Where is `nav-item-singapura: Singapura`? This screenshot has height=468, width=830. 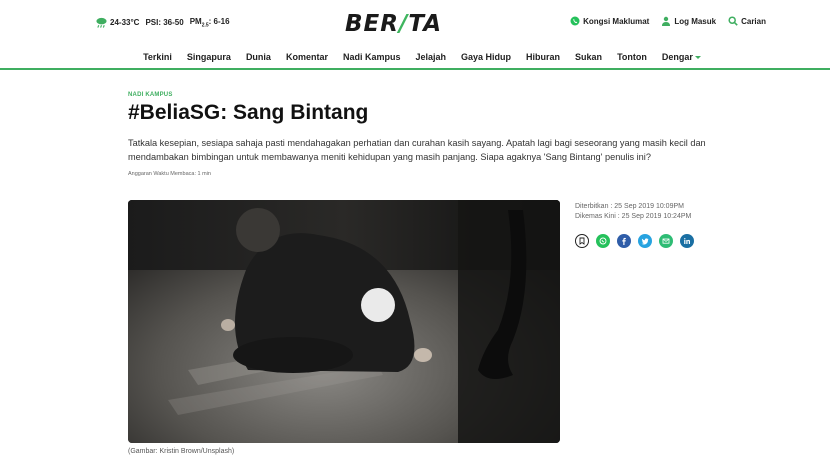
nav-item-singapura: Singapura is located at coordinates (209, 57).